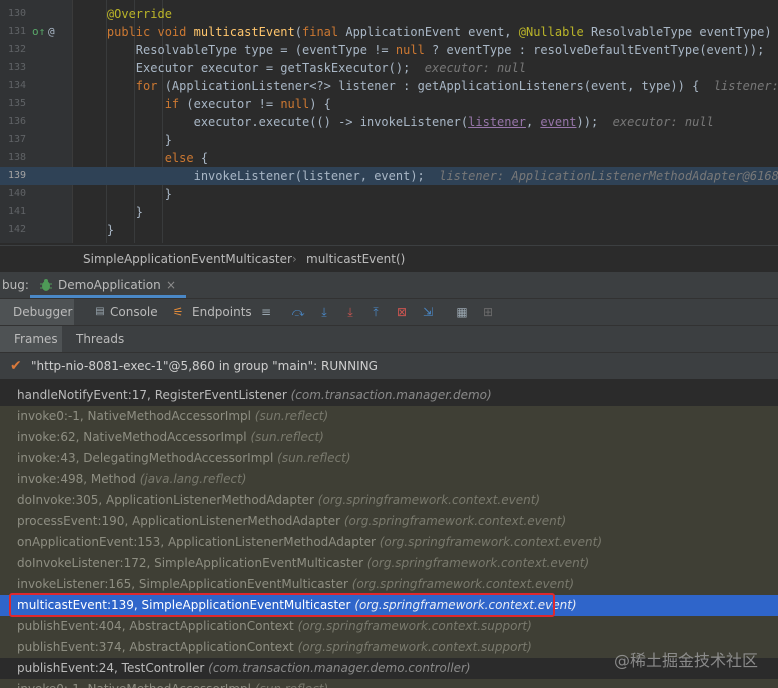 The height and width of the screenshot is (688, 778). What do you see at coordinates (51, 32) in the screenshot?
I see `annotation-gutter-icon: @` at bounding box center [51, 32].